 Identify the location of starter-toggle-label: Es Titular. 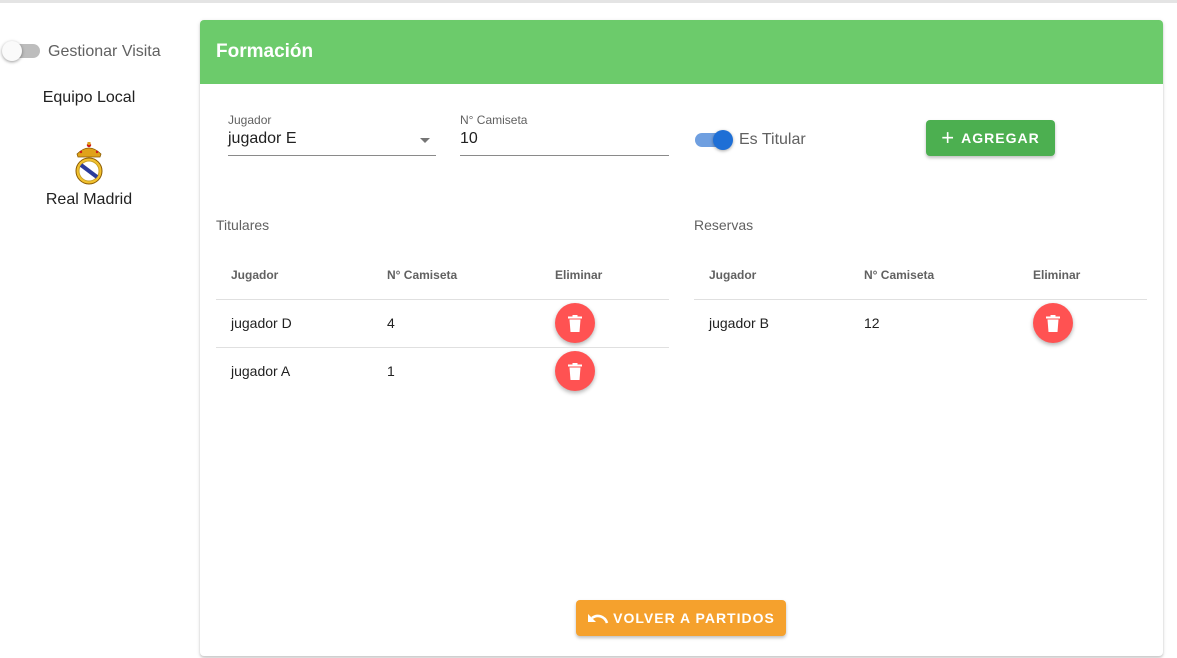
(772, 139).